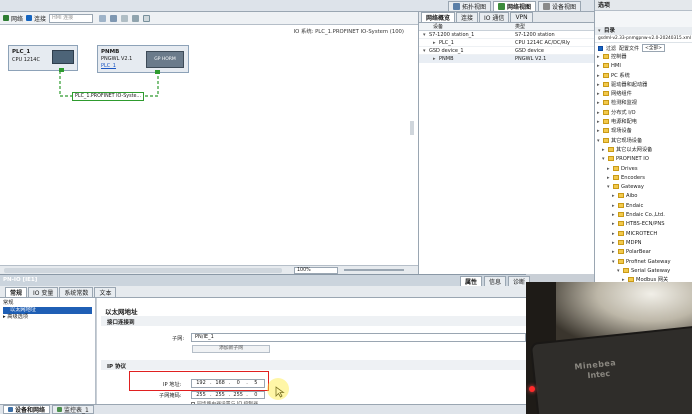 This screenshot has width=692, height=414. What do you see at coordinates (644, 215) in the screenshot?
I see `catalog-tree-item: ▸ Endaic Co.,Ltd.` at bounding box center [644, 215].